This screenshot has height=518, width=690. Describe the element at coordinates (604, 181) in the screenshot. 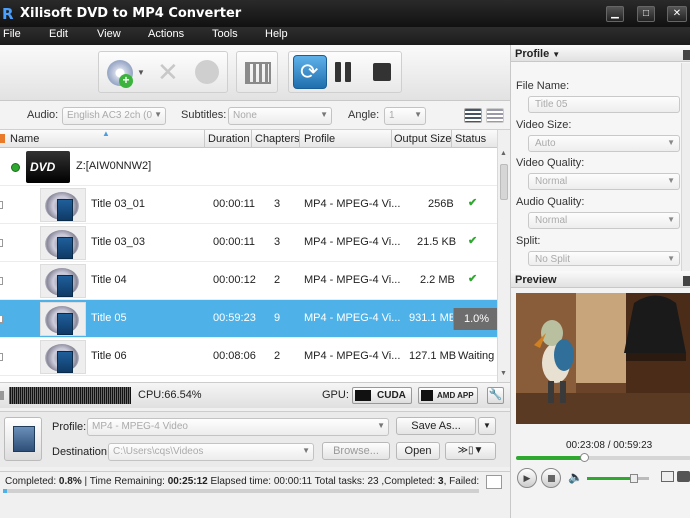

I see `video-quality-select: Normal ▼` at that location.